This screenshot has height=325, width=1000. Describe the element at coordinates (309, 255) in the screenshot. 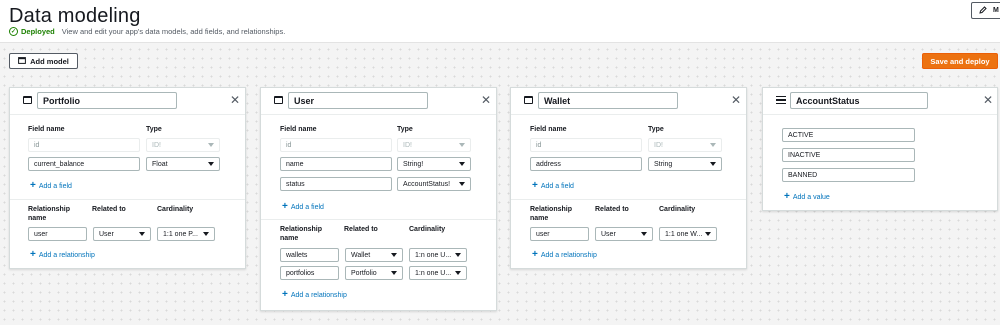

I see `relationship-name-input: wallets` at that location.